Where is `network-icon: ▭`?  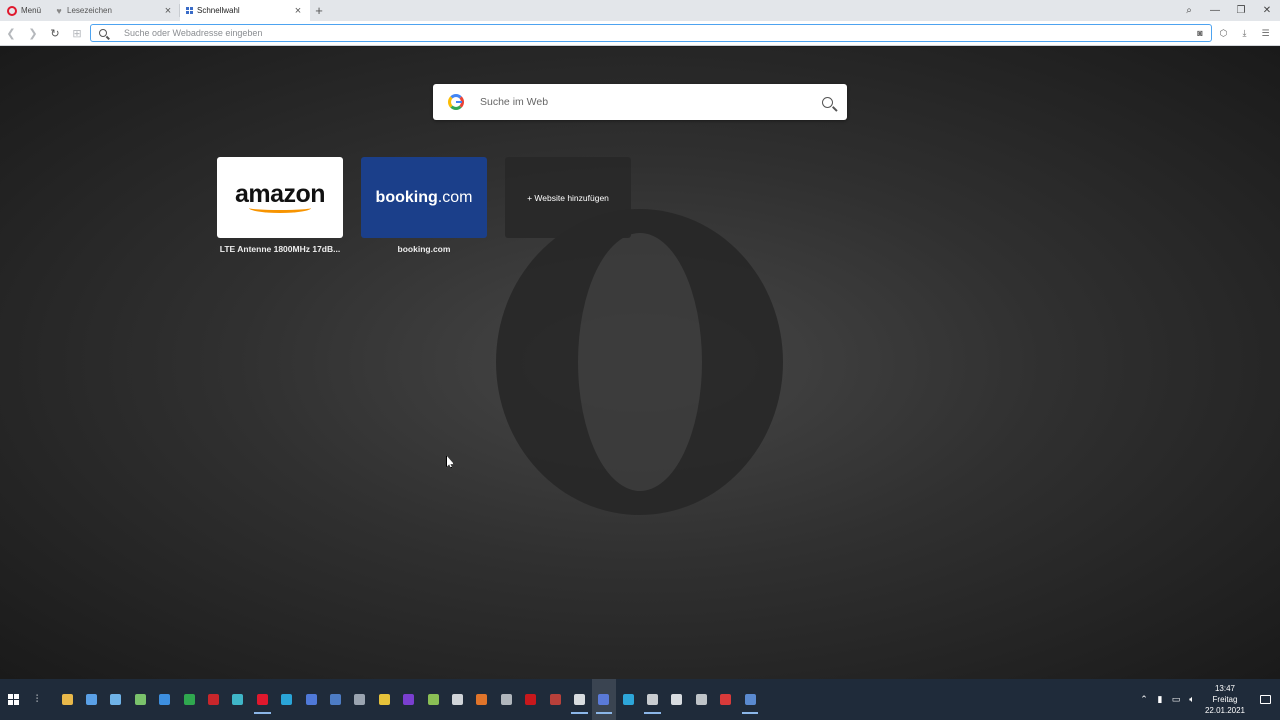
network-icon: ▭ is located at coordinates (1176, 699).